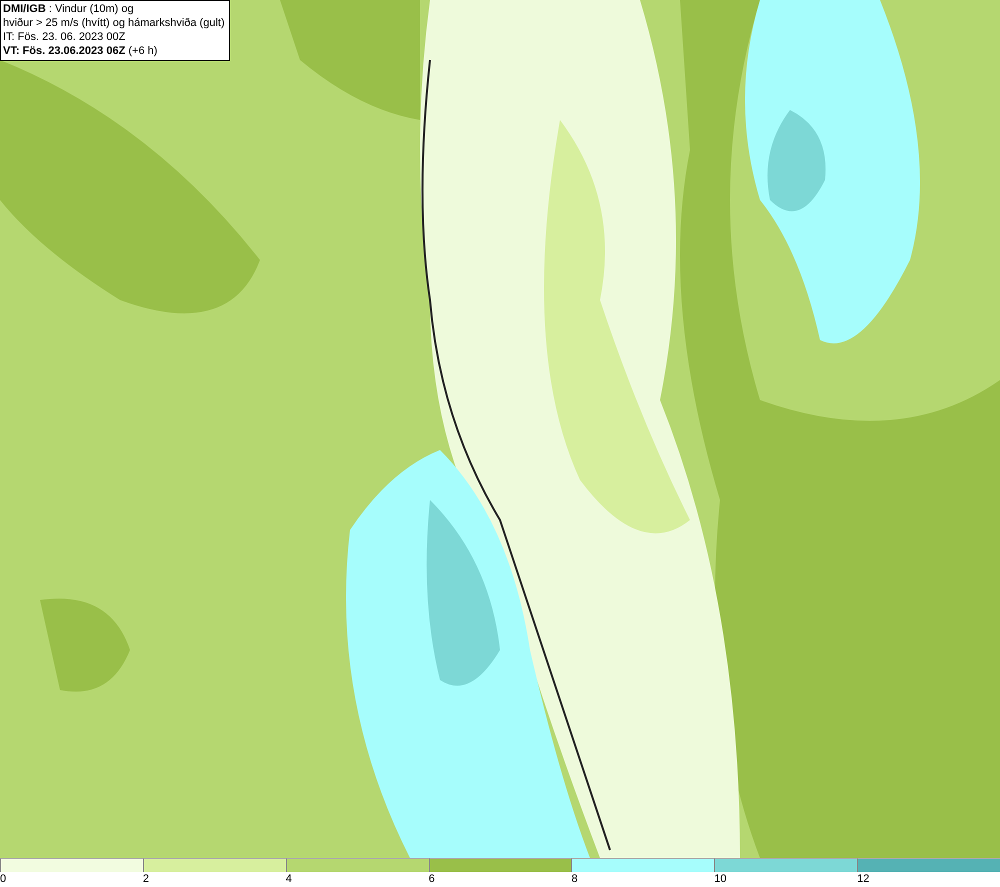 This screenshot has width=1000, height=887. Describe the element at coordinates (114, 23) in the screenshot. I see `info-text: hviður > 25 m/s (hvítt) og hámarkshviða (gult)` at that location.